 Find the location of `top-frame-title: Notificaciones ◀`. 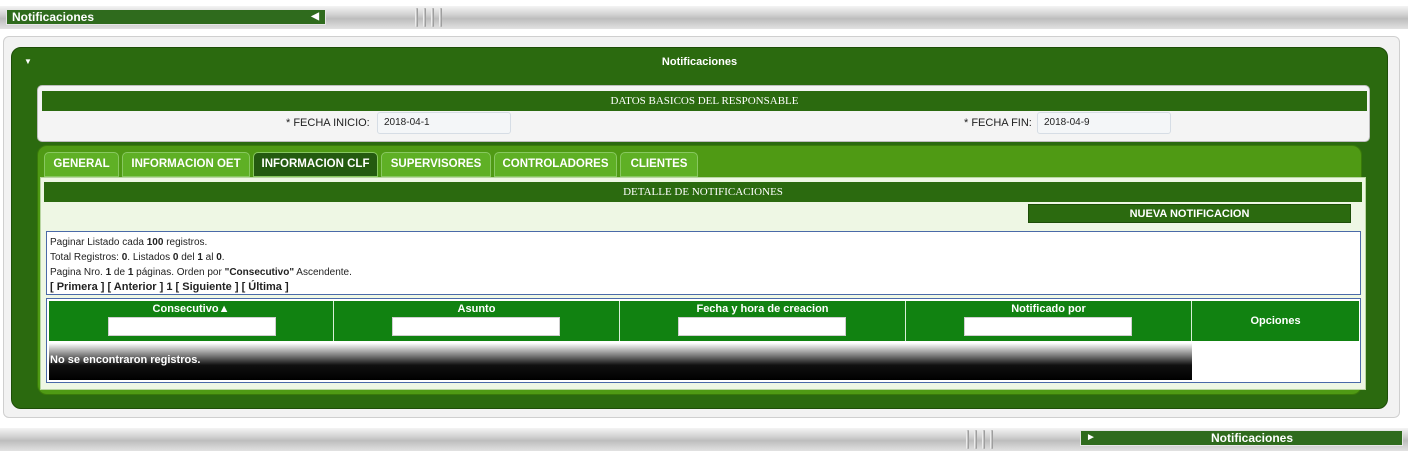

top-frame-title: Notificaciones ◀ is located at coordinates (166, 17).